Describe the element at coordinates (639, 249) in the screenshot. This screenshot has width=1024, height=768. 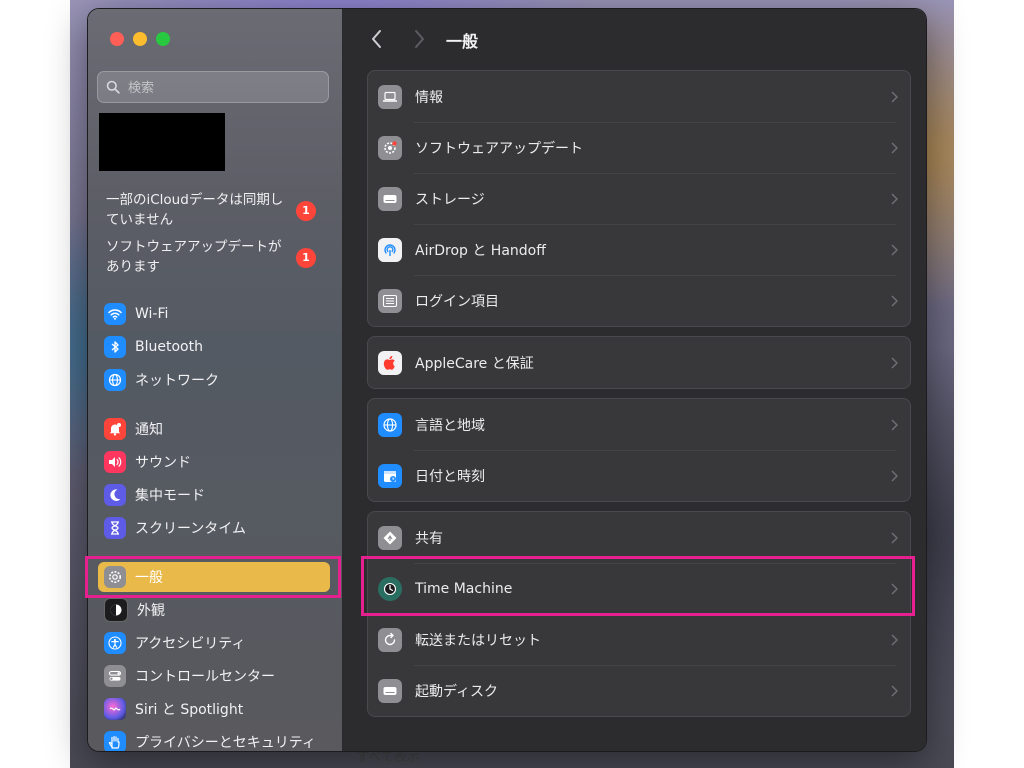
I see `row-airdrop-handoff: AirDrop と Handoff` at that location.